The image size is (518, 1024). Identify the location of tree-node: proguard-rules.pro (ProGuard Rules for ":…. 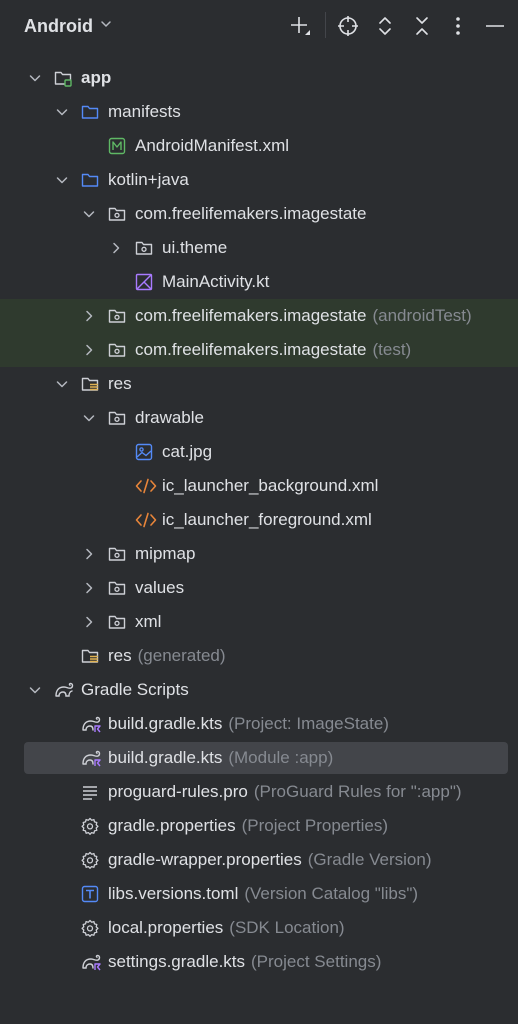
(259, 792).